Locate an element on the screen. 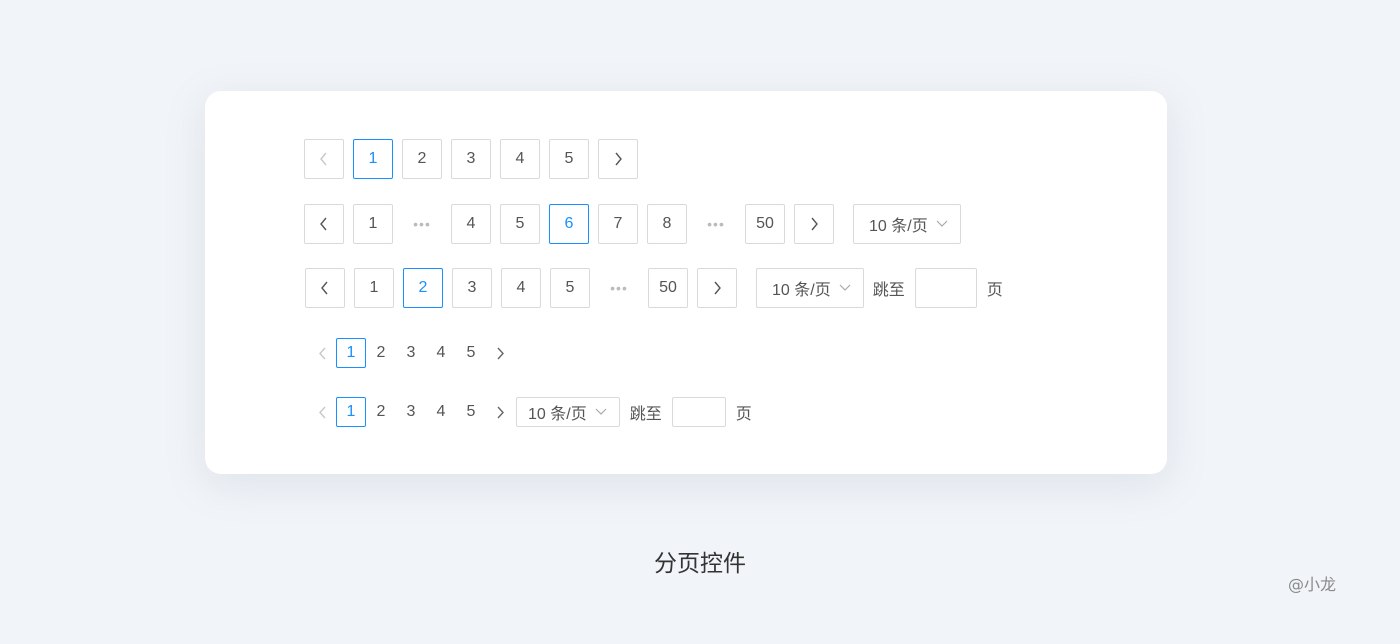 The image size is (1400, 644). page-ellipsis-left: ••• is located at coordinates (422, 224).